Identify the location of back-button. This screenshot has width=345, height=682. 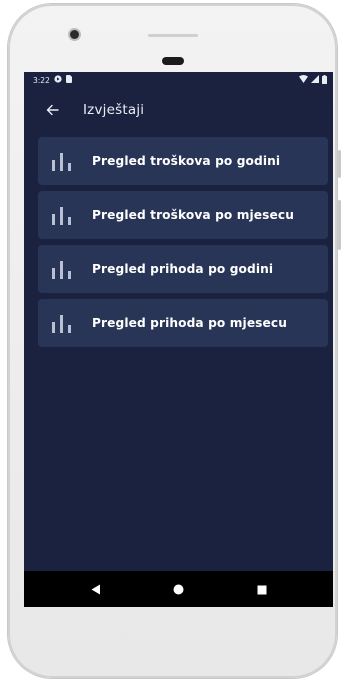
(52, 110).